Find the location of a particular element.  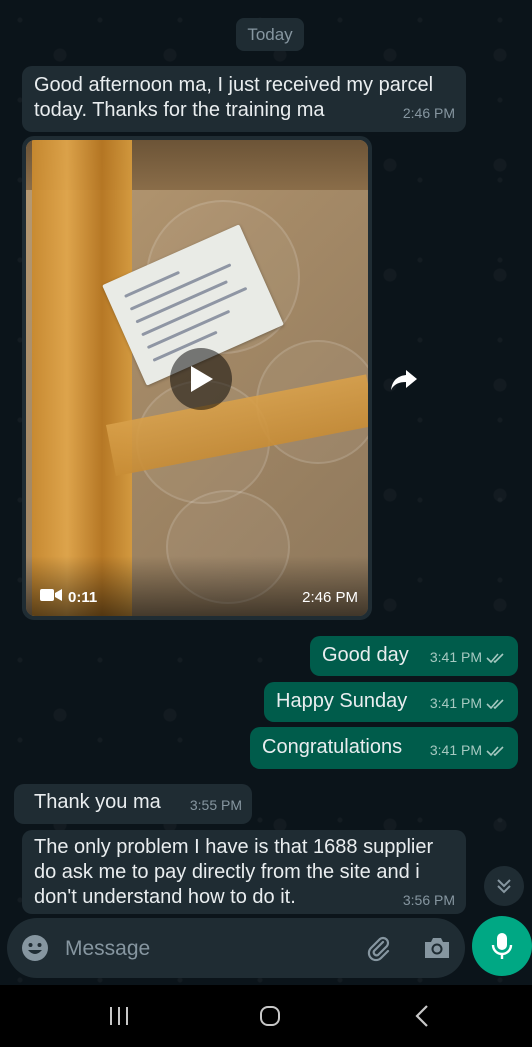

chevron-double-down-icon is located at coordinates (504, 886).